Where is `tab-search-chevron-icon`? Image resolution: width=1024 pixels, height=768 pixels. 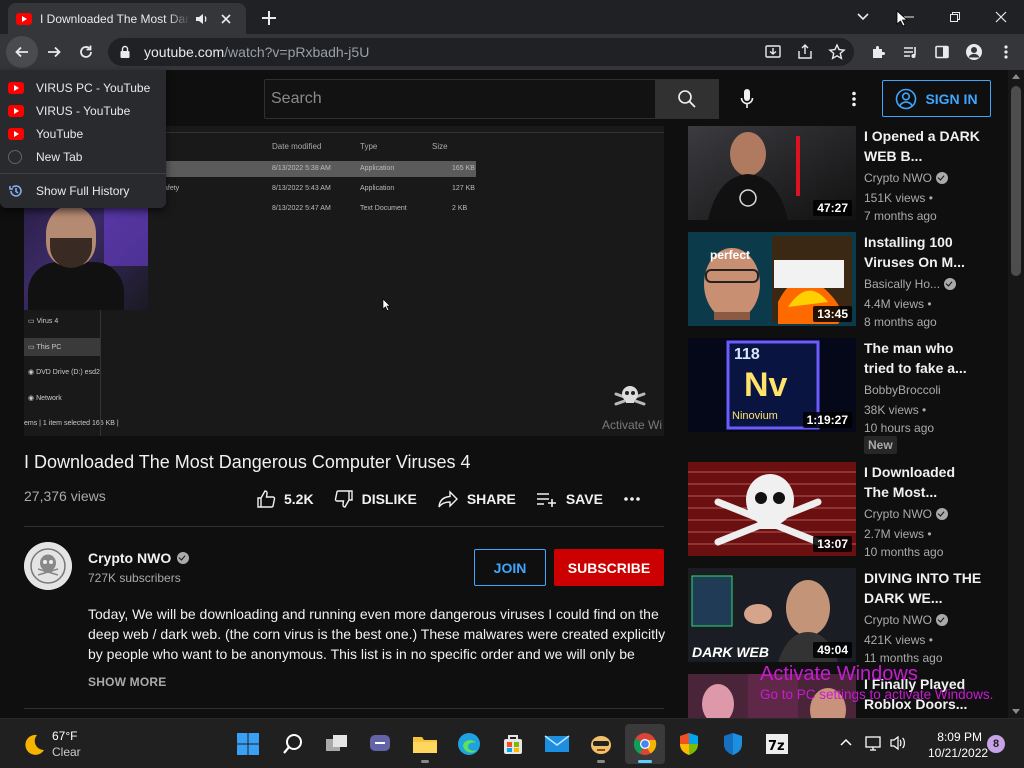 tab-search-chevron-icon is located at coordinates (863, 17).